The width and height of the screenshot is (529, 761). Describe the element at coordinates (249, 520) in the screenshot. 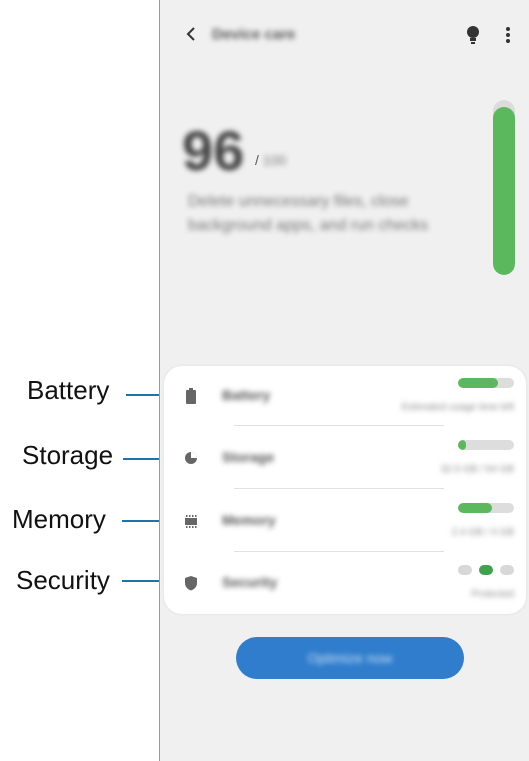

I see `memory-label: Memory` at that location.